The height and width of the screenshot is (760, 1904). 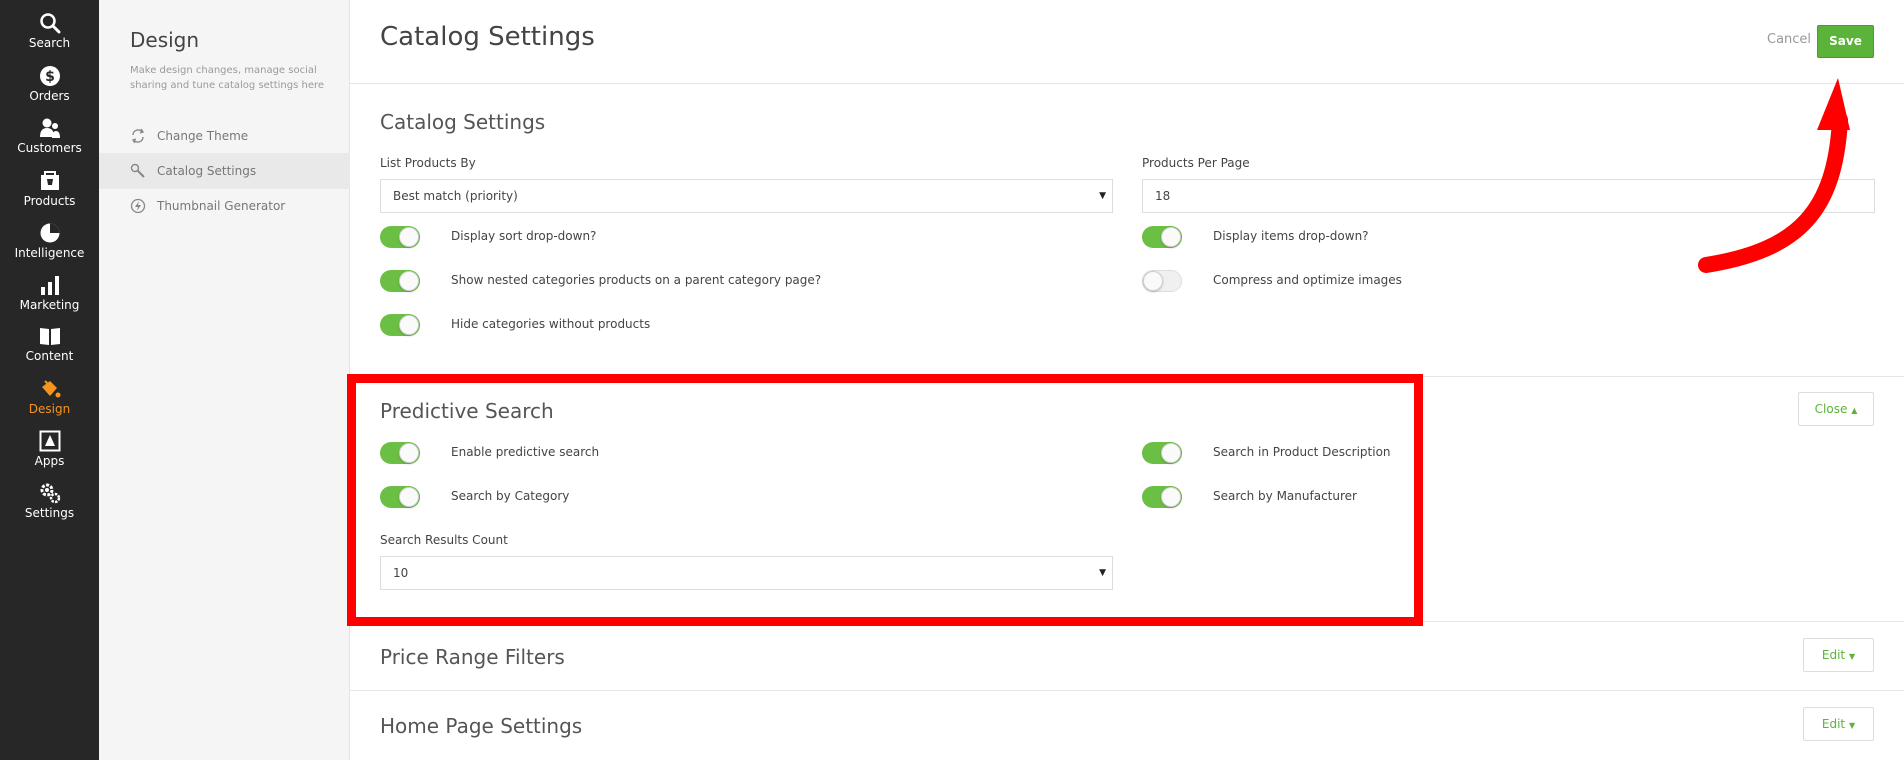 What do you see at coordinates (49, 233) in the screenshot?
I see `pie-chart-icon` at bounding box center [49, 233].